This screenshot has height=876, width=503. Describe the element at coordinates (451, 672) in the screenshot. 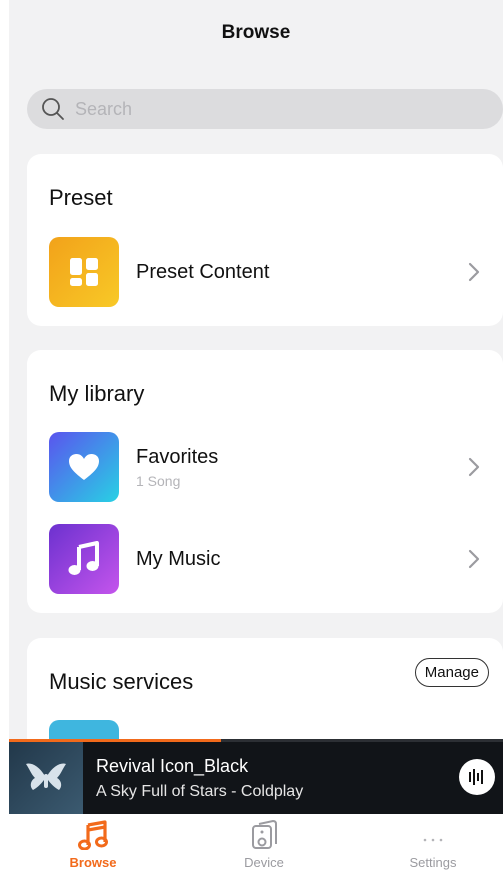

I see `manage-button: Manage` at that location.